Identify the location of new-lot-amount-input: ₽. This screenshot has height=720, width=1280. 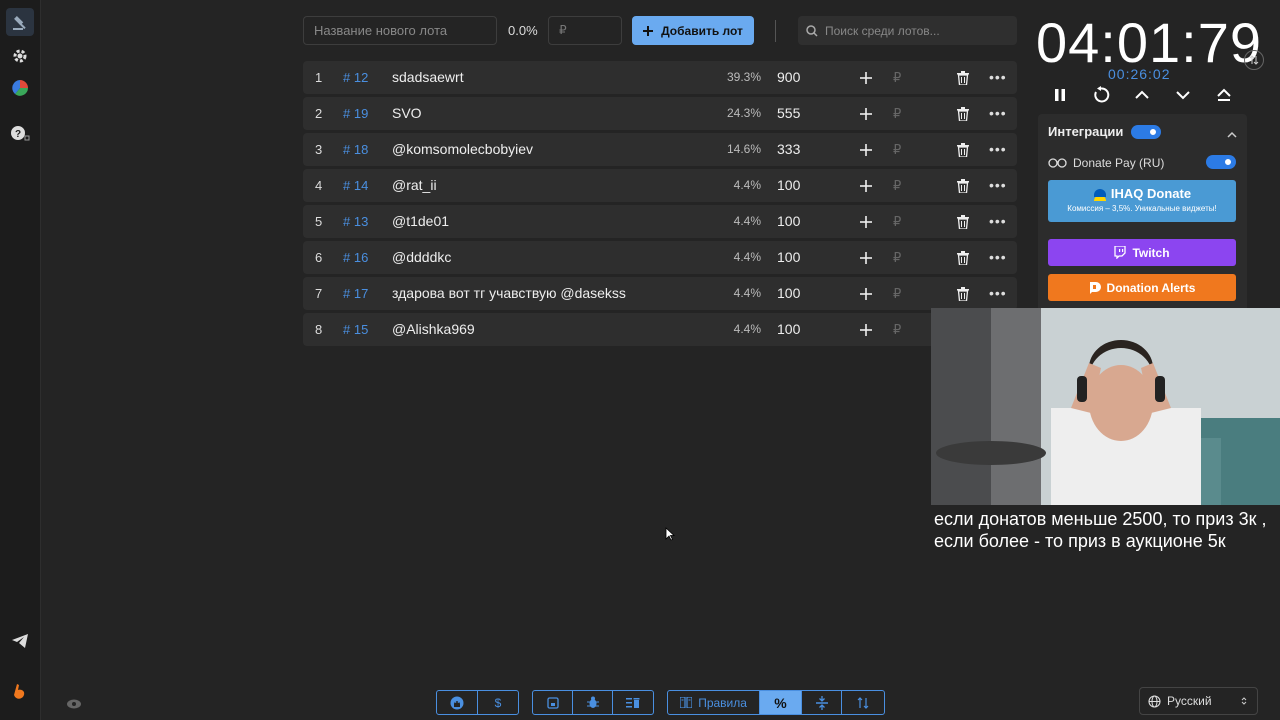
(585, 30).